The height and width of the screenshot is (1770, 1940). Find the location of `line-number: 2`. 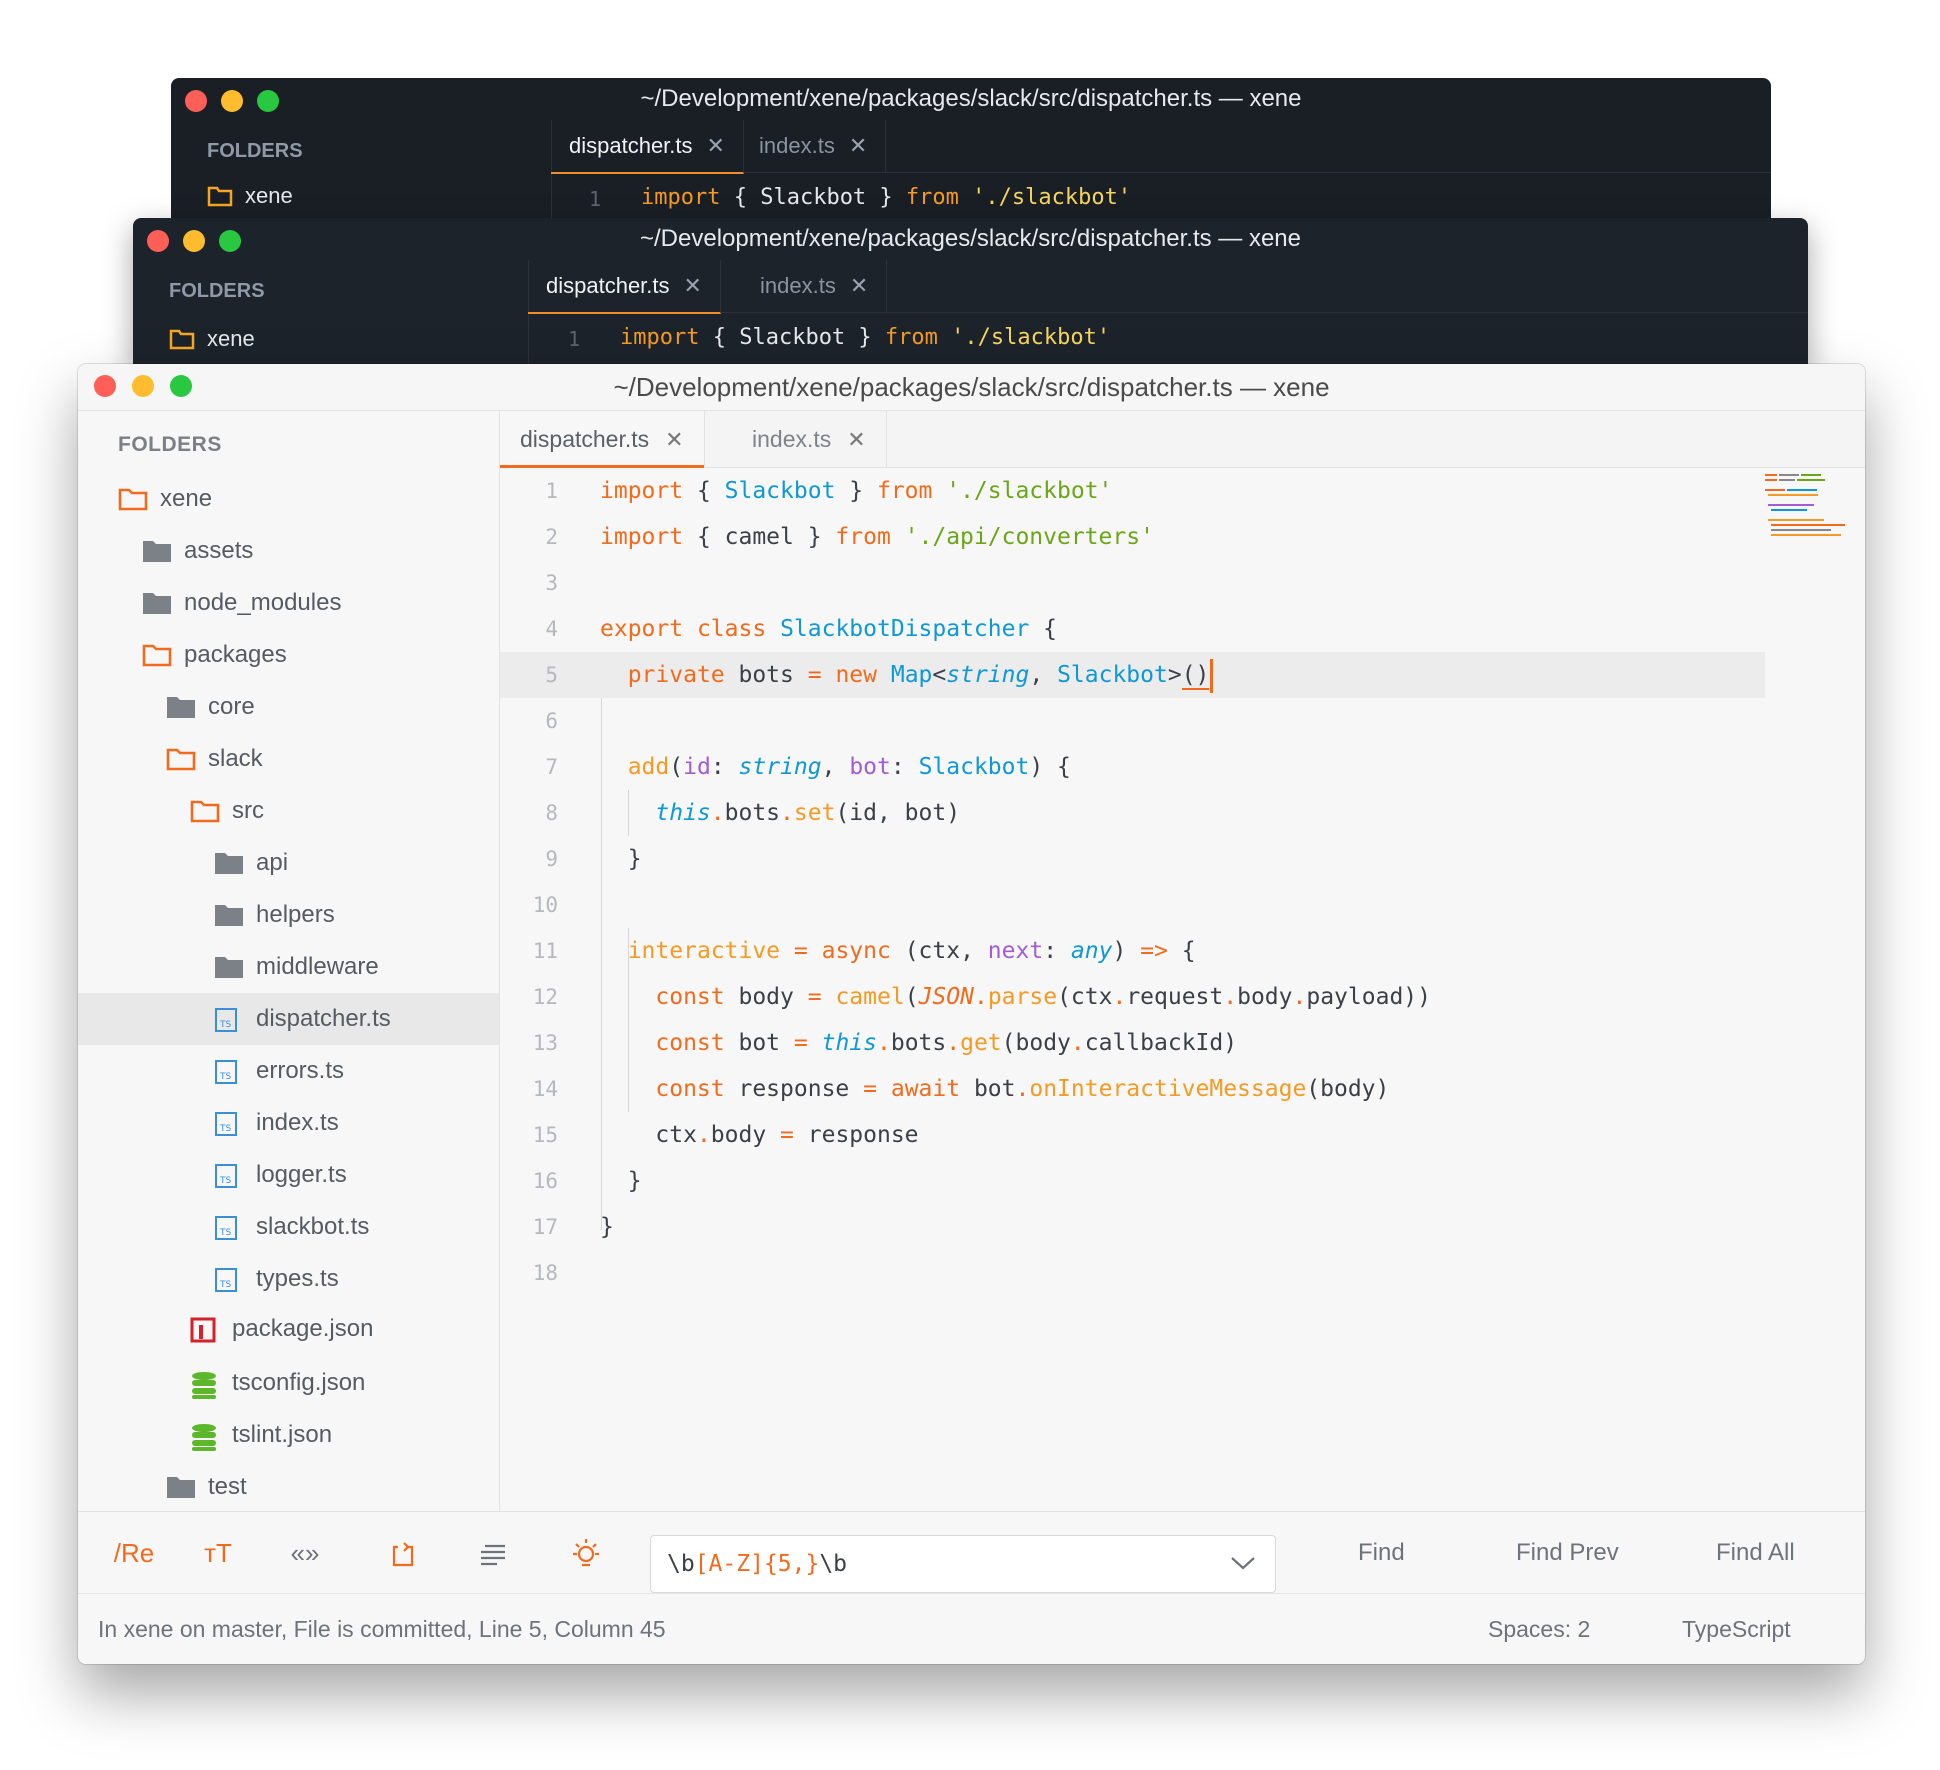

line-number: 2 is located at coordinates (551, 537).